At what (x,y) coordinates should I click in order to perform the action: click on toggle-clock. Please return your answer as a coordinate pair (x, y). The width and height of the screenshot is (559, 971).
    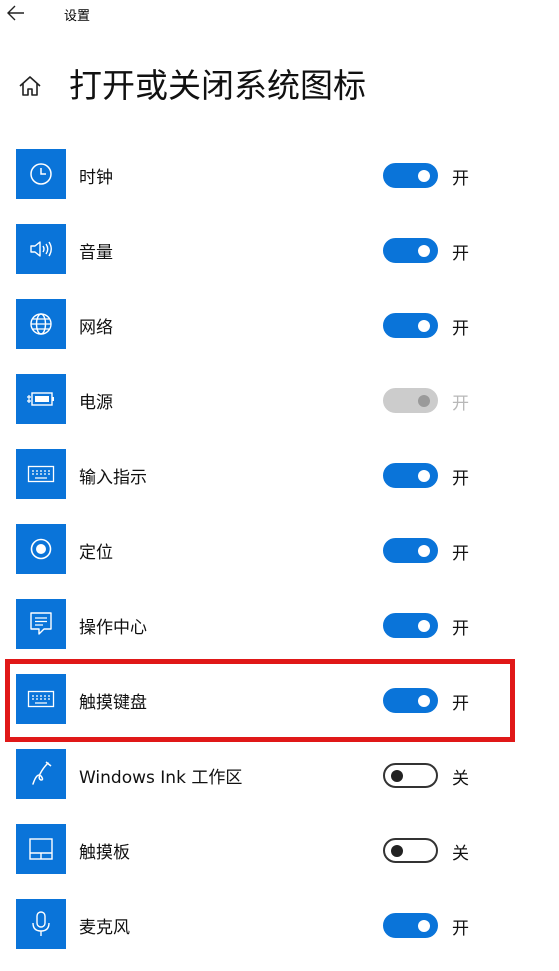
    Looking at the image, I should click on (410, 175).